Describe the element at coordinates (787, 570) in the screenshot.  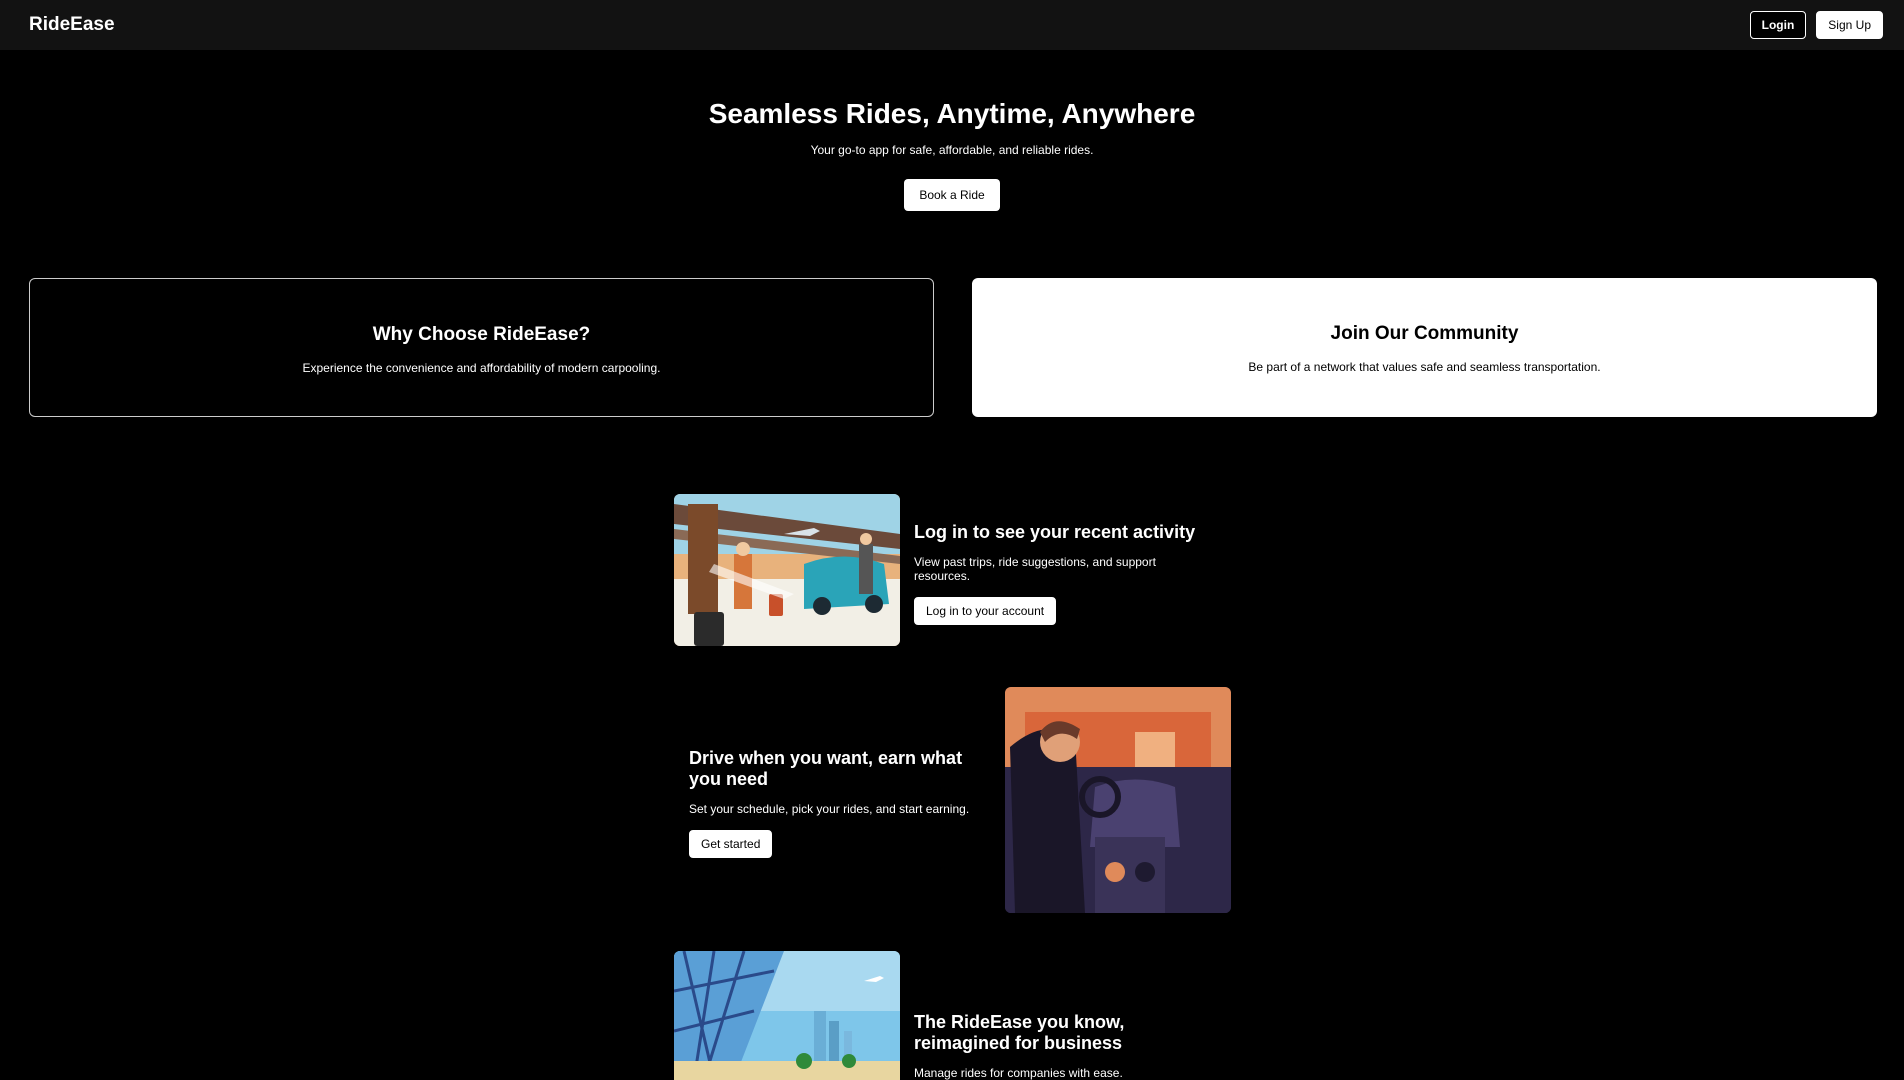
I see `airport-illustration` at that location.